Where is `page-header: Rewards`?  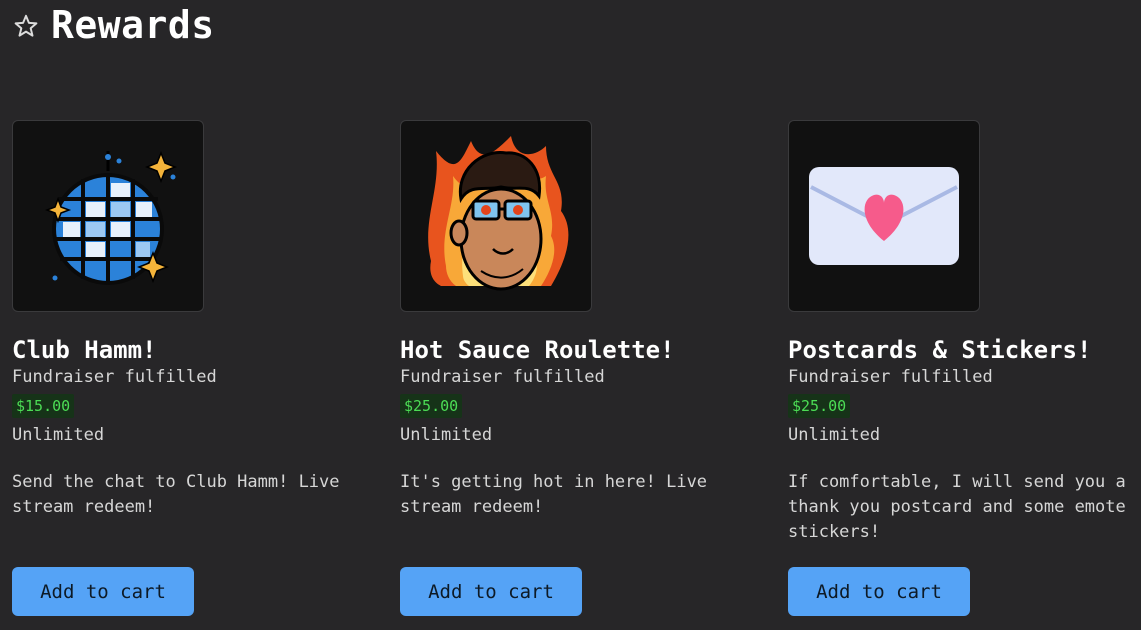
page-header: Rewards is located at coordinates (114, 25).